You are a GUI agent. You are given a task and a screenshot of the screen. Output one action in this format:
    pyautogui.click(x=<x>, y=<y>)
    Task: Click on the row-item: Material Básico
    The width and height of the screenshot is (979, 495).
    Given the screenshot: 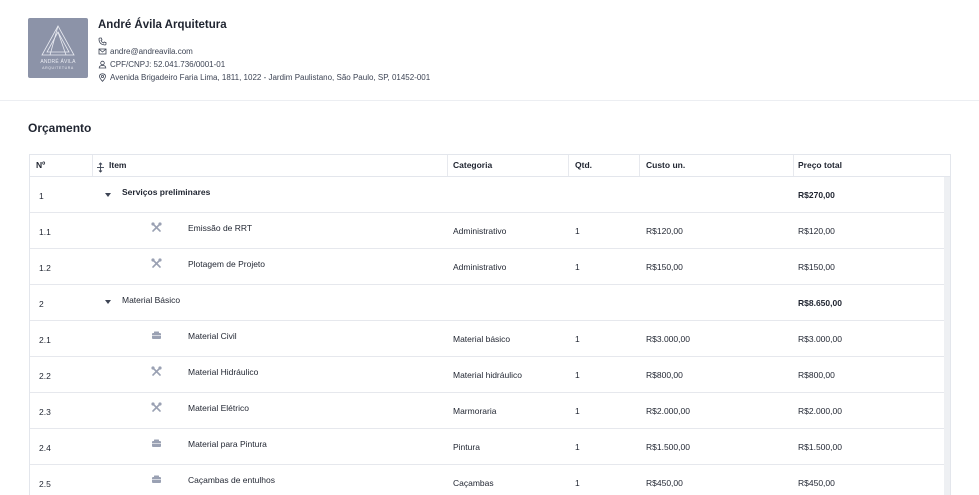 What is the action you would take?
    pyautogui.click(x=151, y=300)
    